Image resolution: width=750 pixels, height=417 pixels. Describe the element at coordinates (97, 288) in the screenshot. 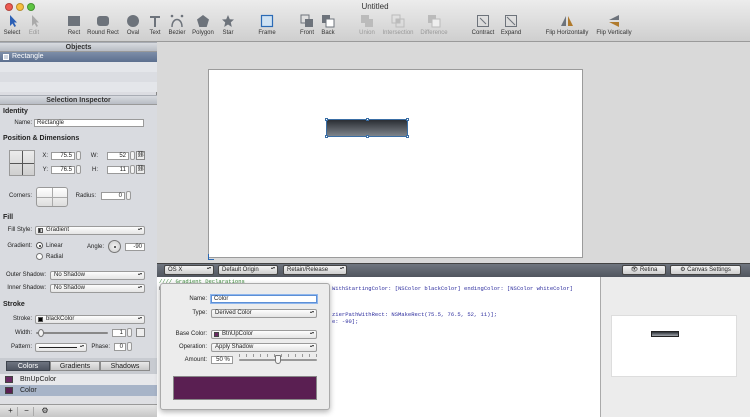

I see `inner-shadow-popup: No Shadow` at that location.